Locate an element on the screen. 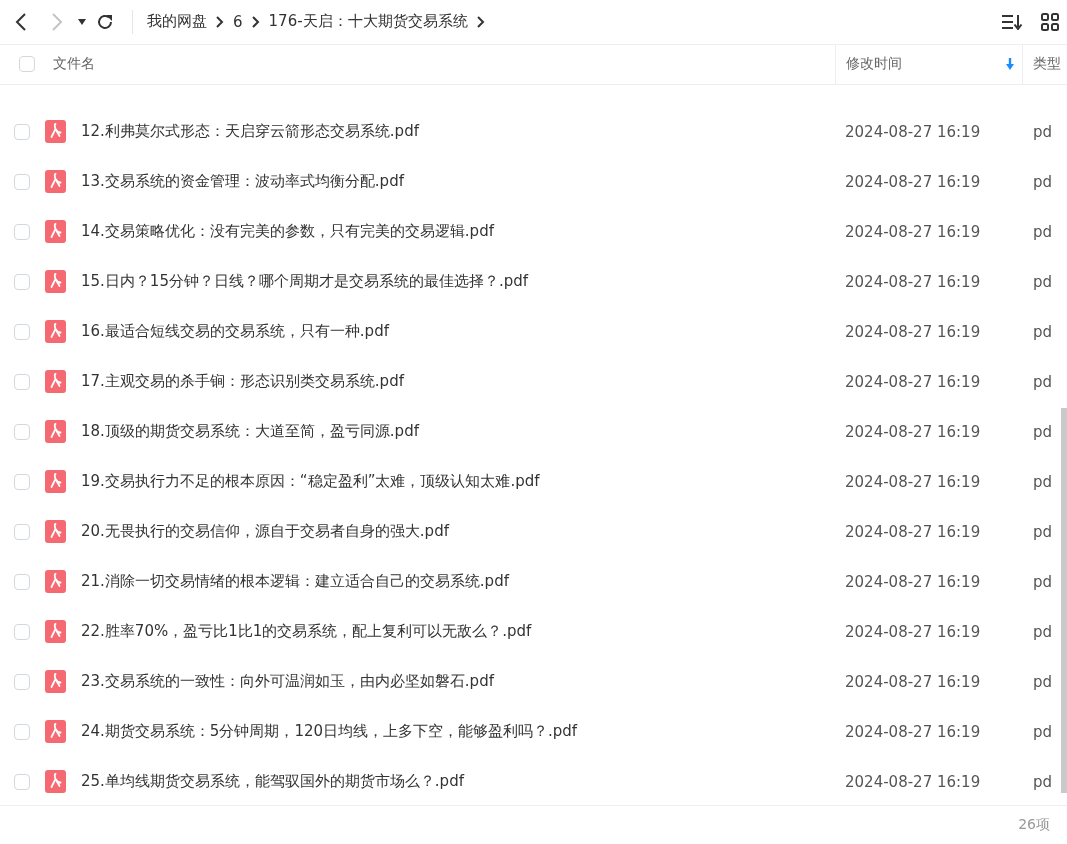 This screenshot has width=1067, height=844. file-name: 19.交易执行力不足的根本原因：“稳定盈利”太难，顶级认知太难.pdf is located at coordinates (310, 482).